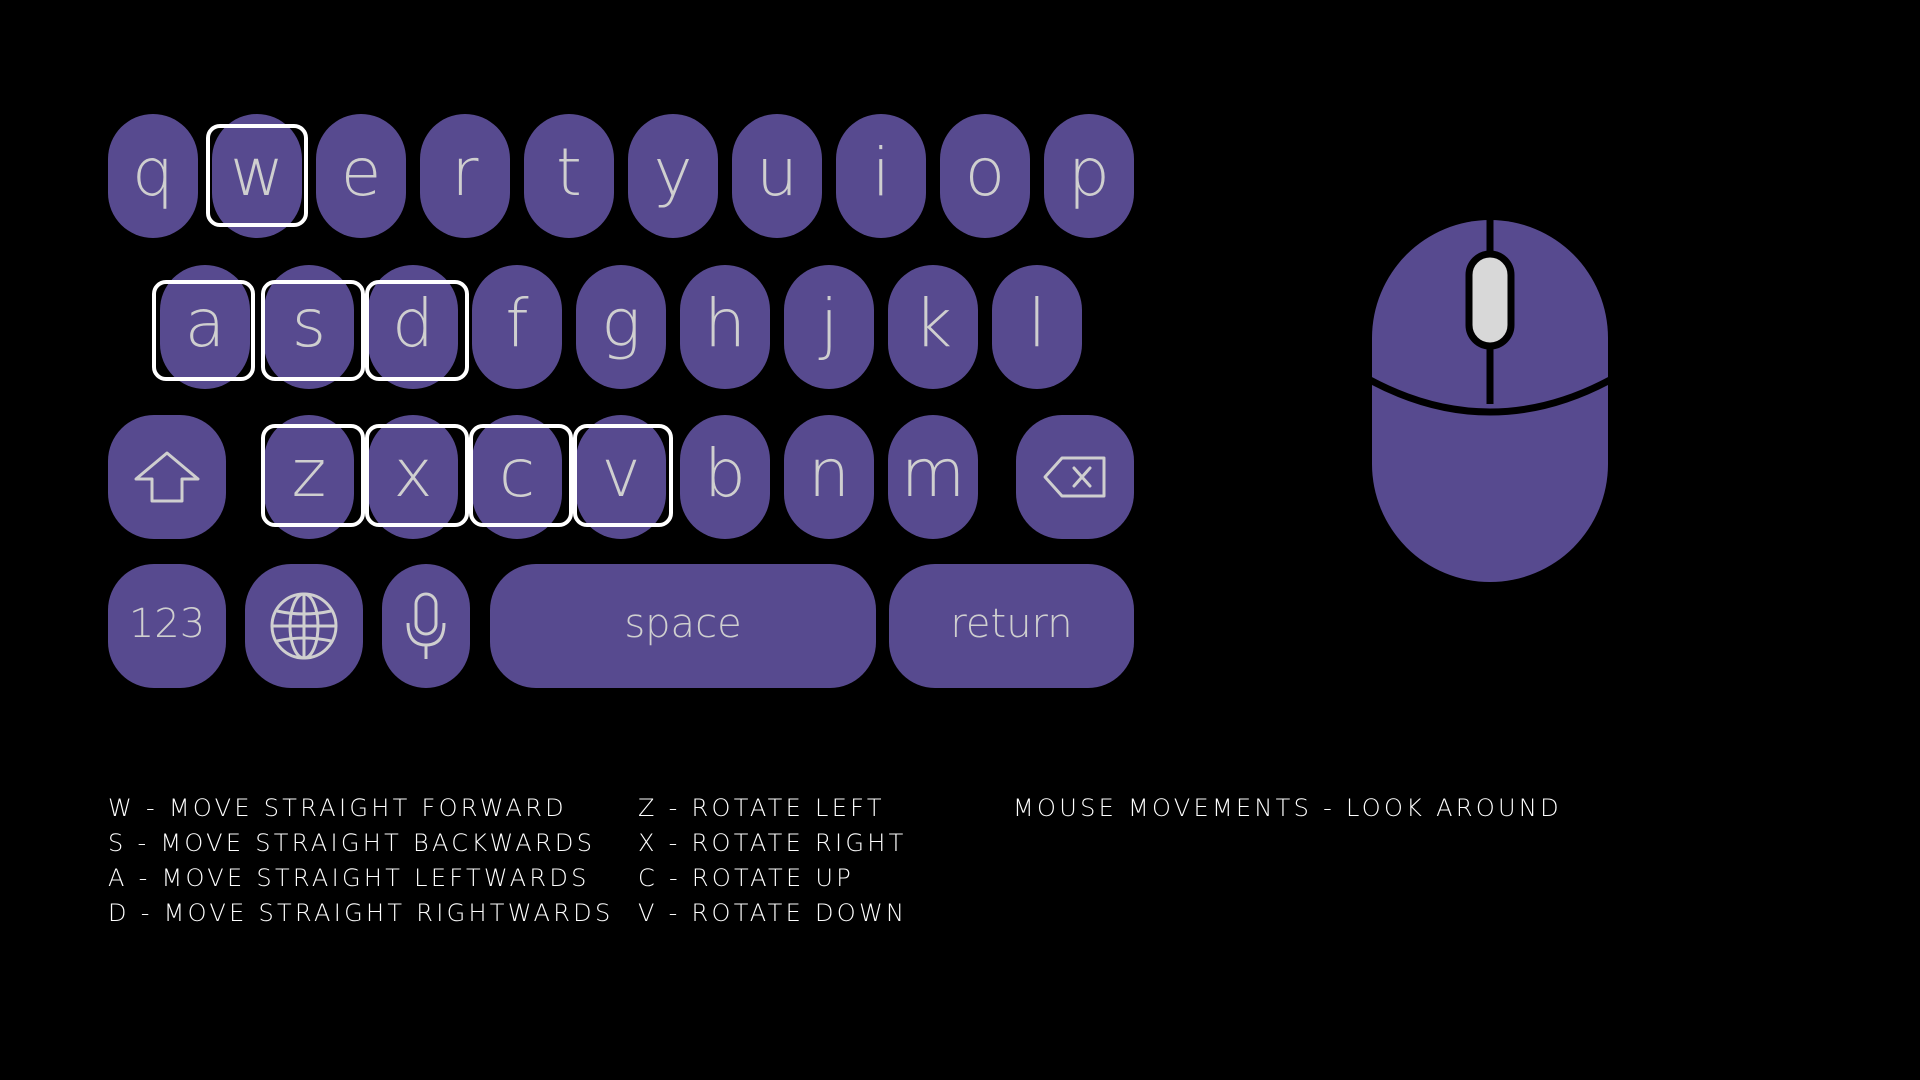 This screenshot has width=1920, height=1080. I want to click on key-i: i, so click(881, 176).